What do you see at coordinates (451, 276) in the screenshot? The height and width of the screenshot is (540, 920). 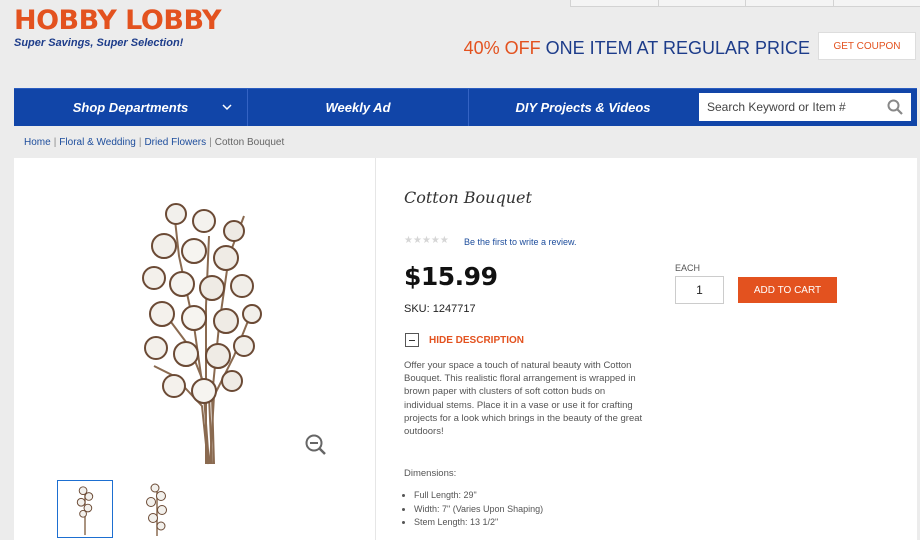 I see `product-price: $15.99` at bounding box center [451, 276].